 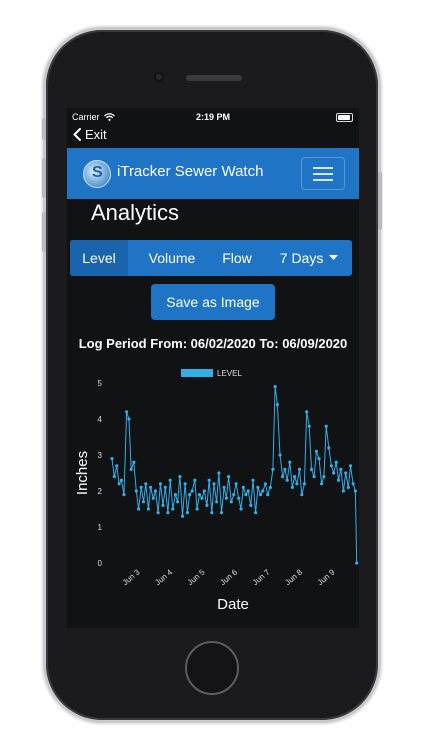 I want to click on x-tick-labels: Jun 3 Jun 4 Jun 5 Jun 6 Jun 7 Jun 8 Jun 9, so click(x=229, y=577).